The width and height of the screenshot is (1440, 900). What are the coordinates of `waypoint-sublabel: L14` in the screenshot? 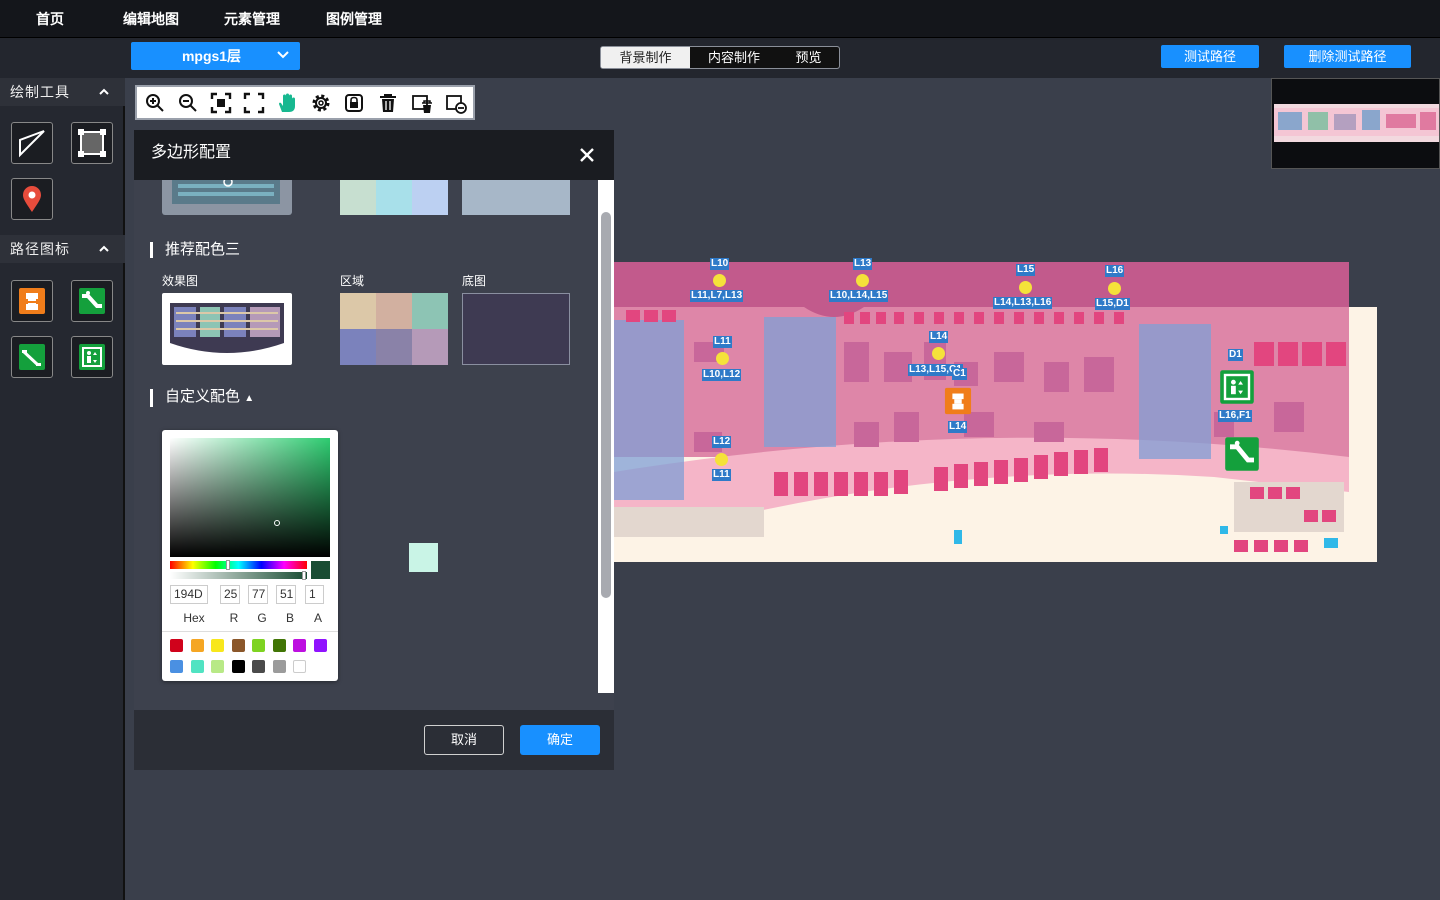 It's located at (958, 427).